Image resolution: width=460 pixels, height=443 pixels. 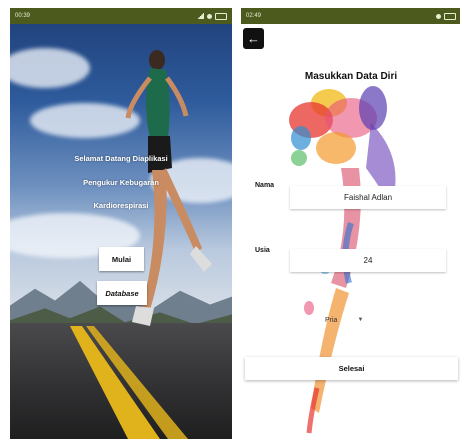 I want to click on welcome-line-2: Pengukur Kebugaran, so click(x=121, y=182).